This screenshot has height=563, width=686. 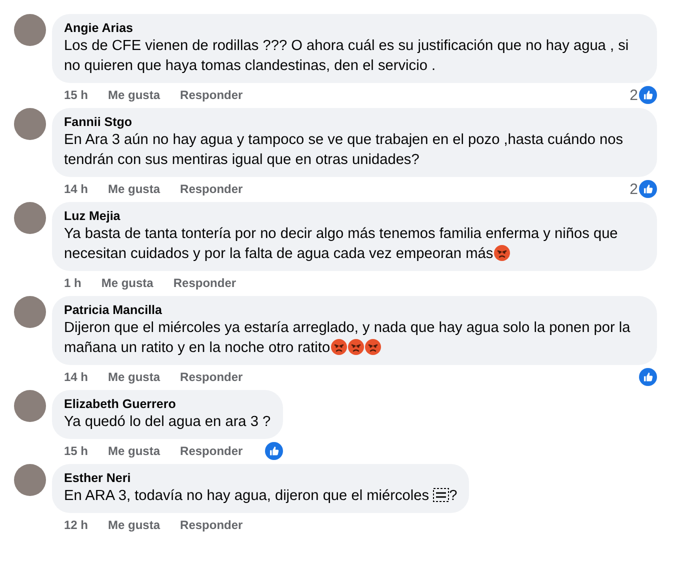 I want to click on author-name: Angie Arias, so click(x=354, y=28).